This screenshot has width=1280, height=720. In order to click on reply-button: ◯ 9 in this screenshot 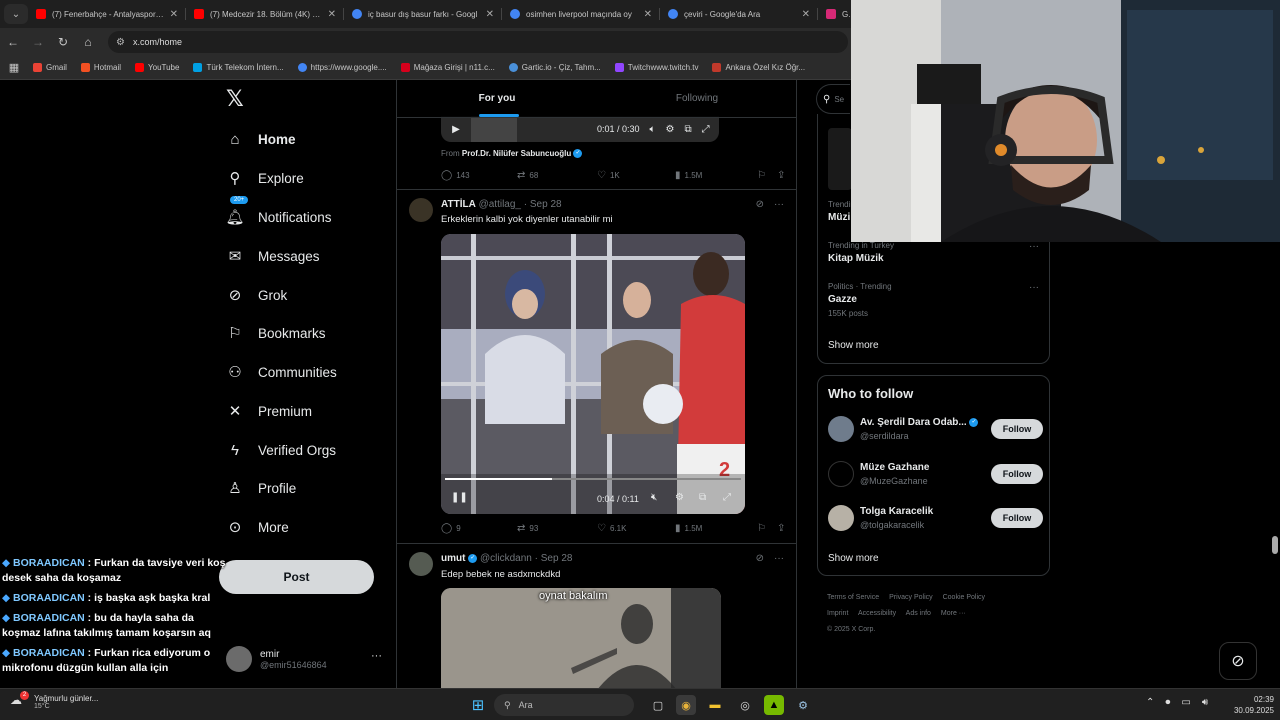, I will do `click(479, 528)`.